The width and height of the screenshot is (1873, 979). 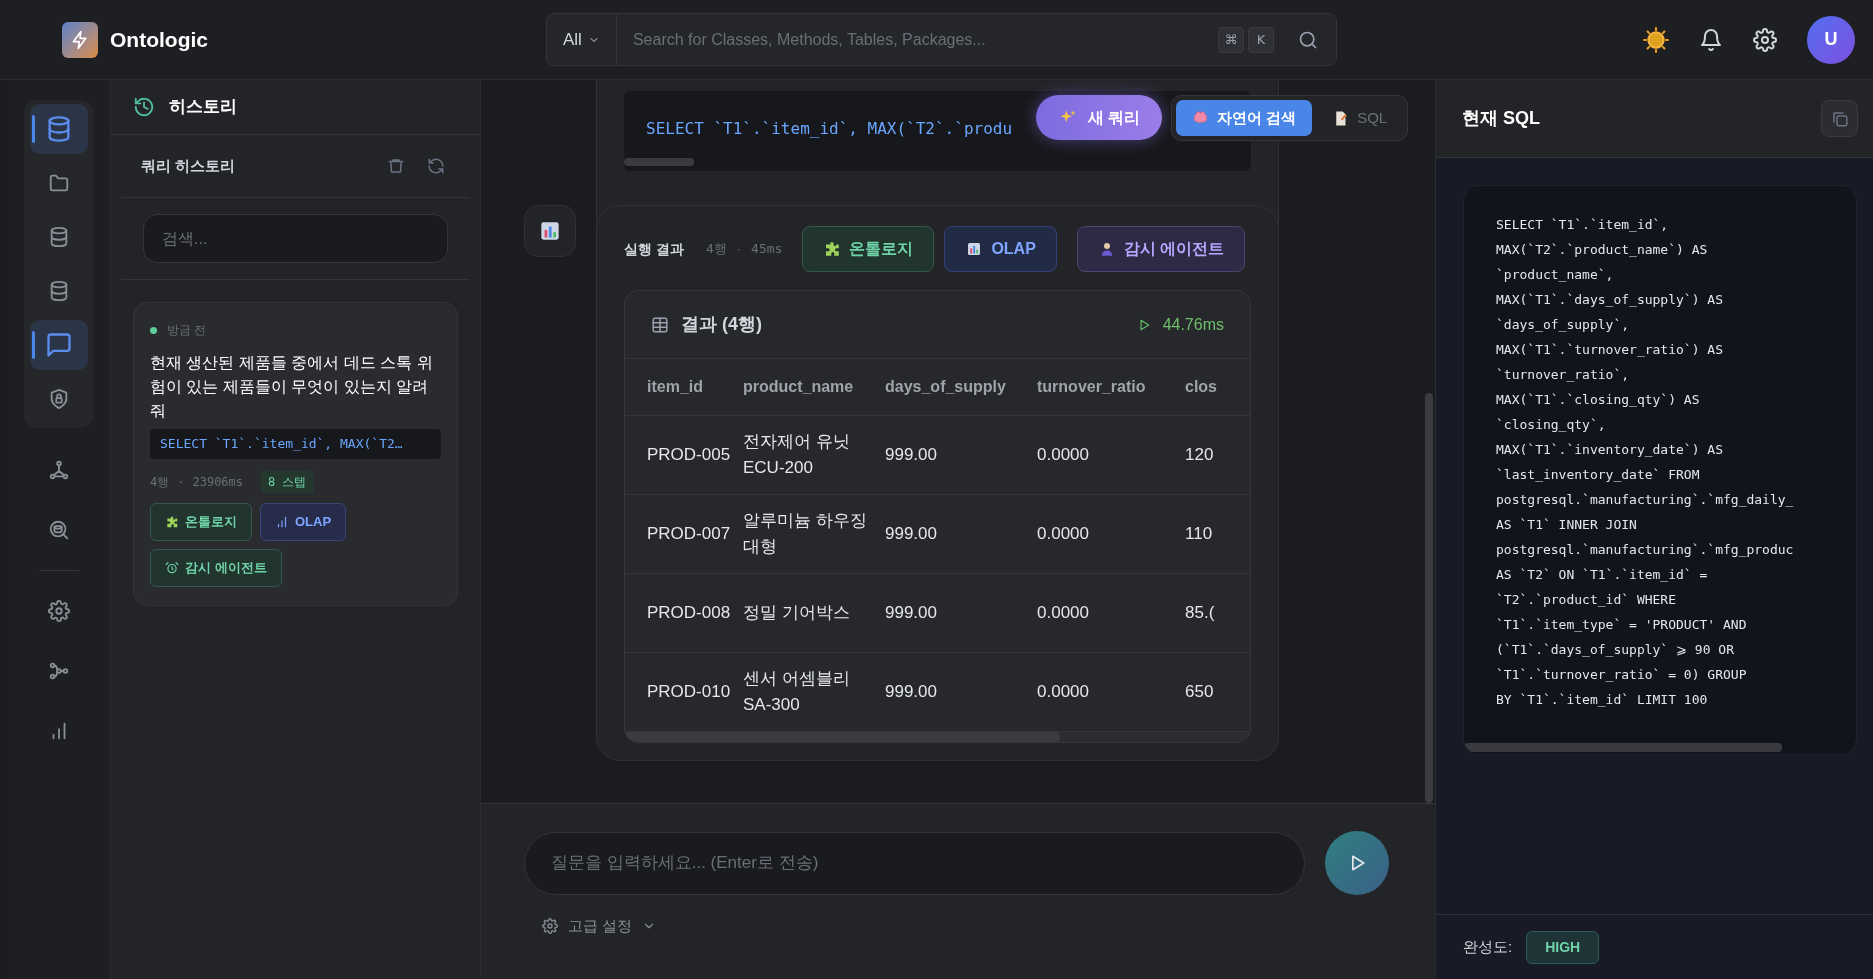 What do you see at coordinates (1563, 947) in the screenshot?
I see `completeness-badge: HIGH` at bounding box center [1563, 947].